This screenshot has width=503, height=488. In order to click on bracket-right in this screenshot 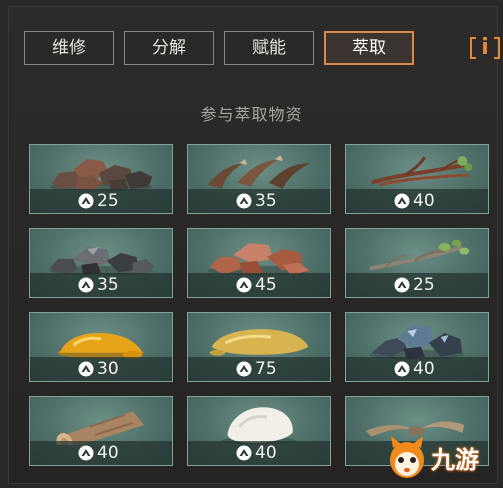, I will do `click(497, 48)`.